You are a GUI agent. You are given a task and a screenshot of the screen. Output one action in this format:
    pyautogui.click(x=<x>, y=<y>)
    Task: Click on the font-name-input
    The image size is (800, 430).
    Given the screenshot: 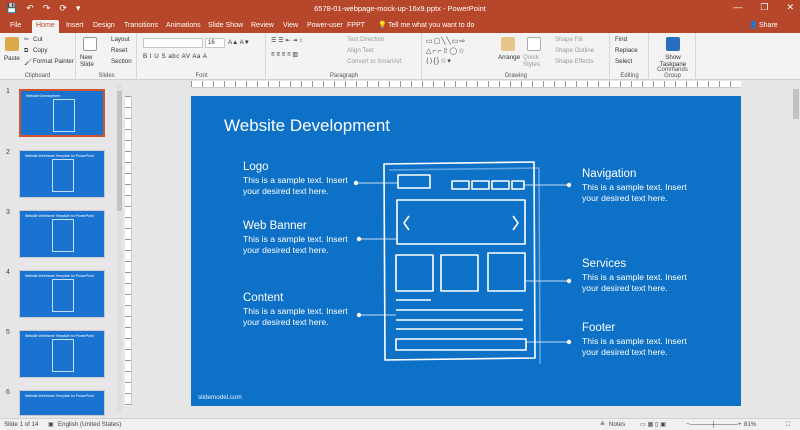 What is the action you would take?
    pyautogui.click(x=173, y=43)
    